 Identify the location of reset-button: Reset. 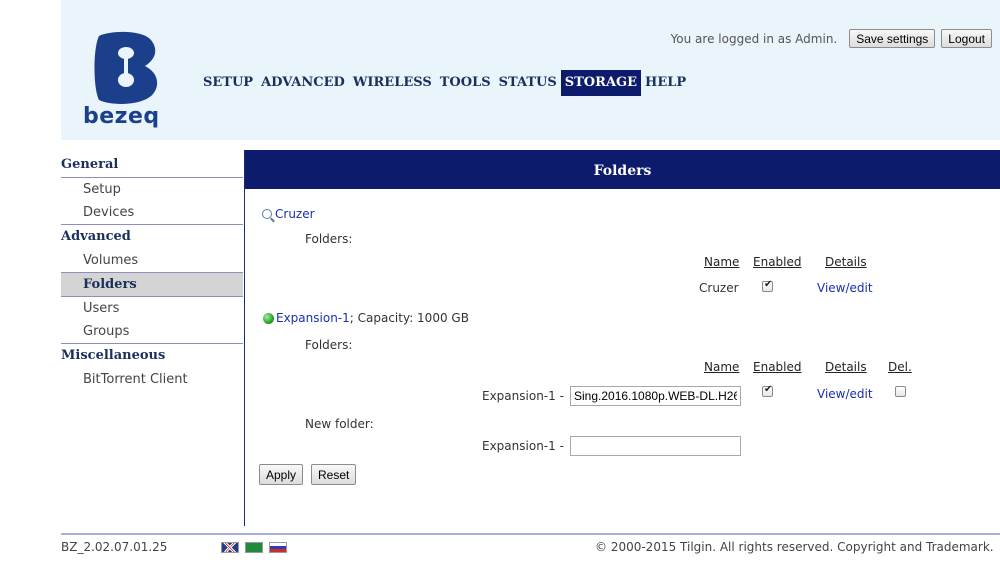
(334, 474).